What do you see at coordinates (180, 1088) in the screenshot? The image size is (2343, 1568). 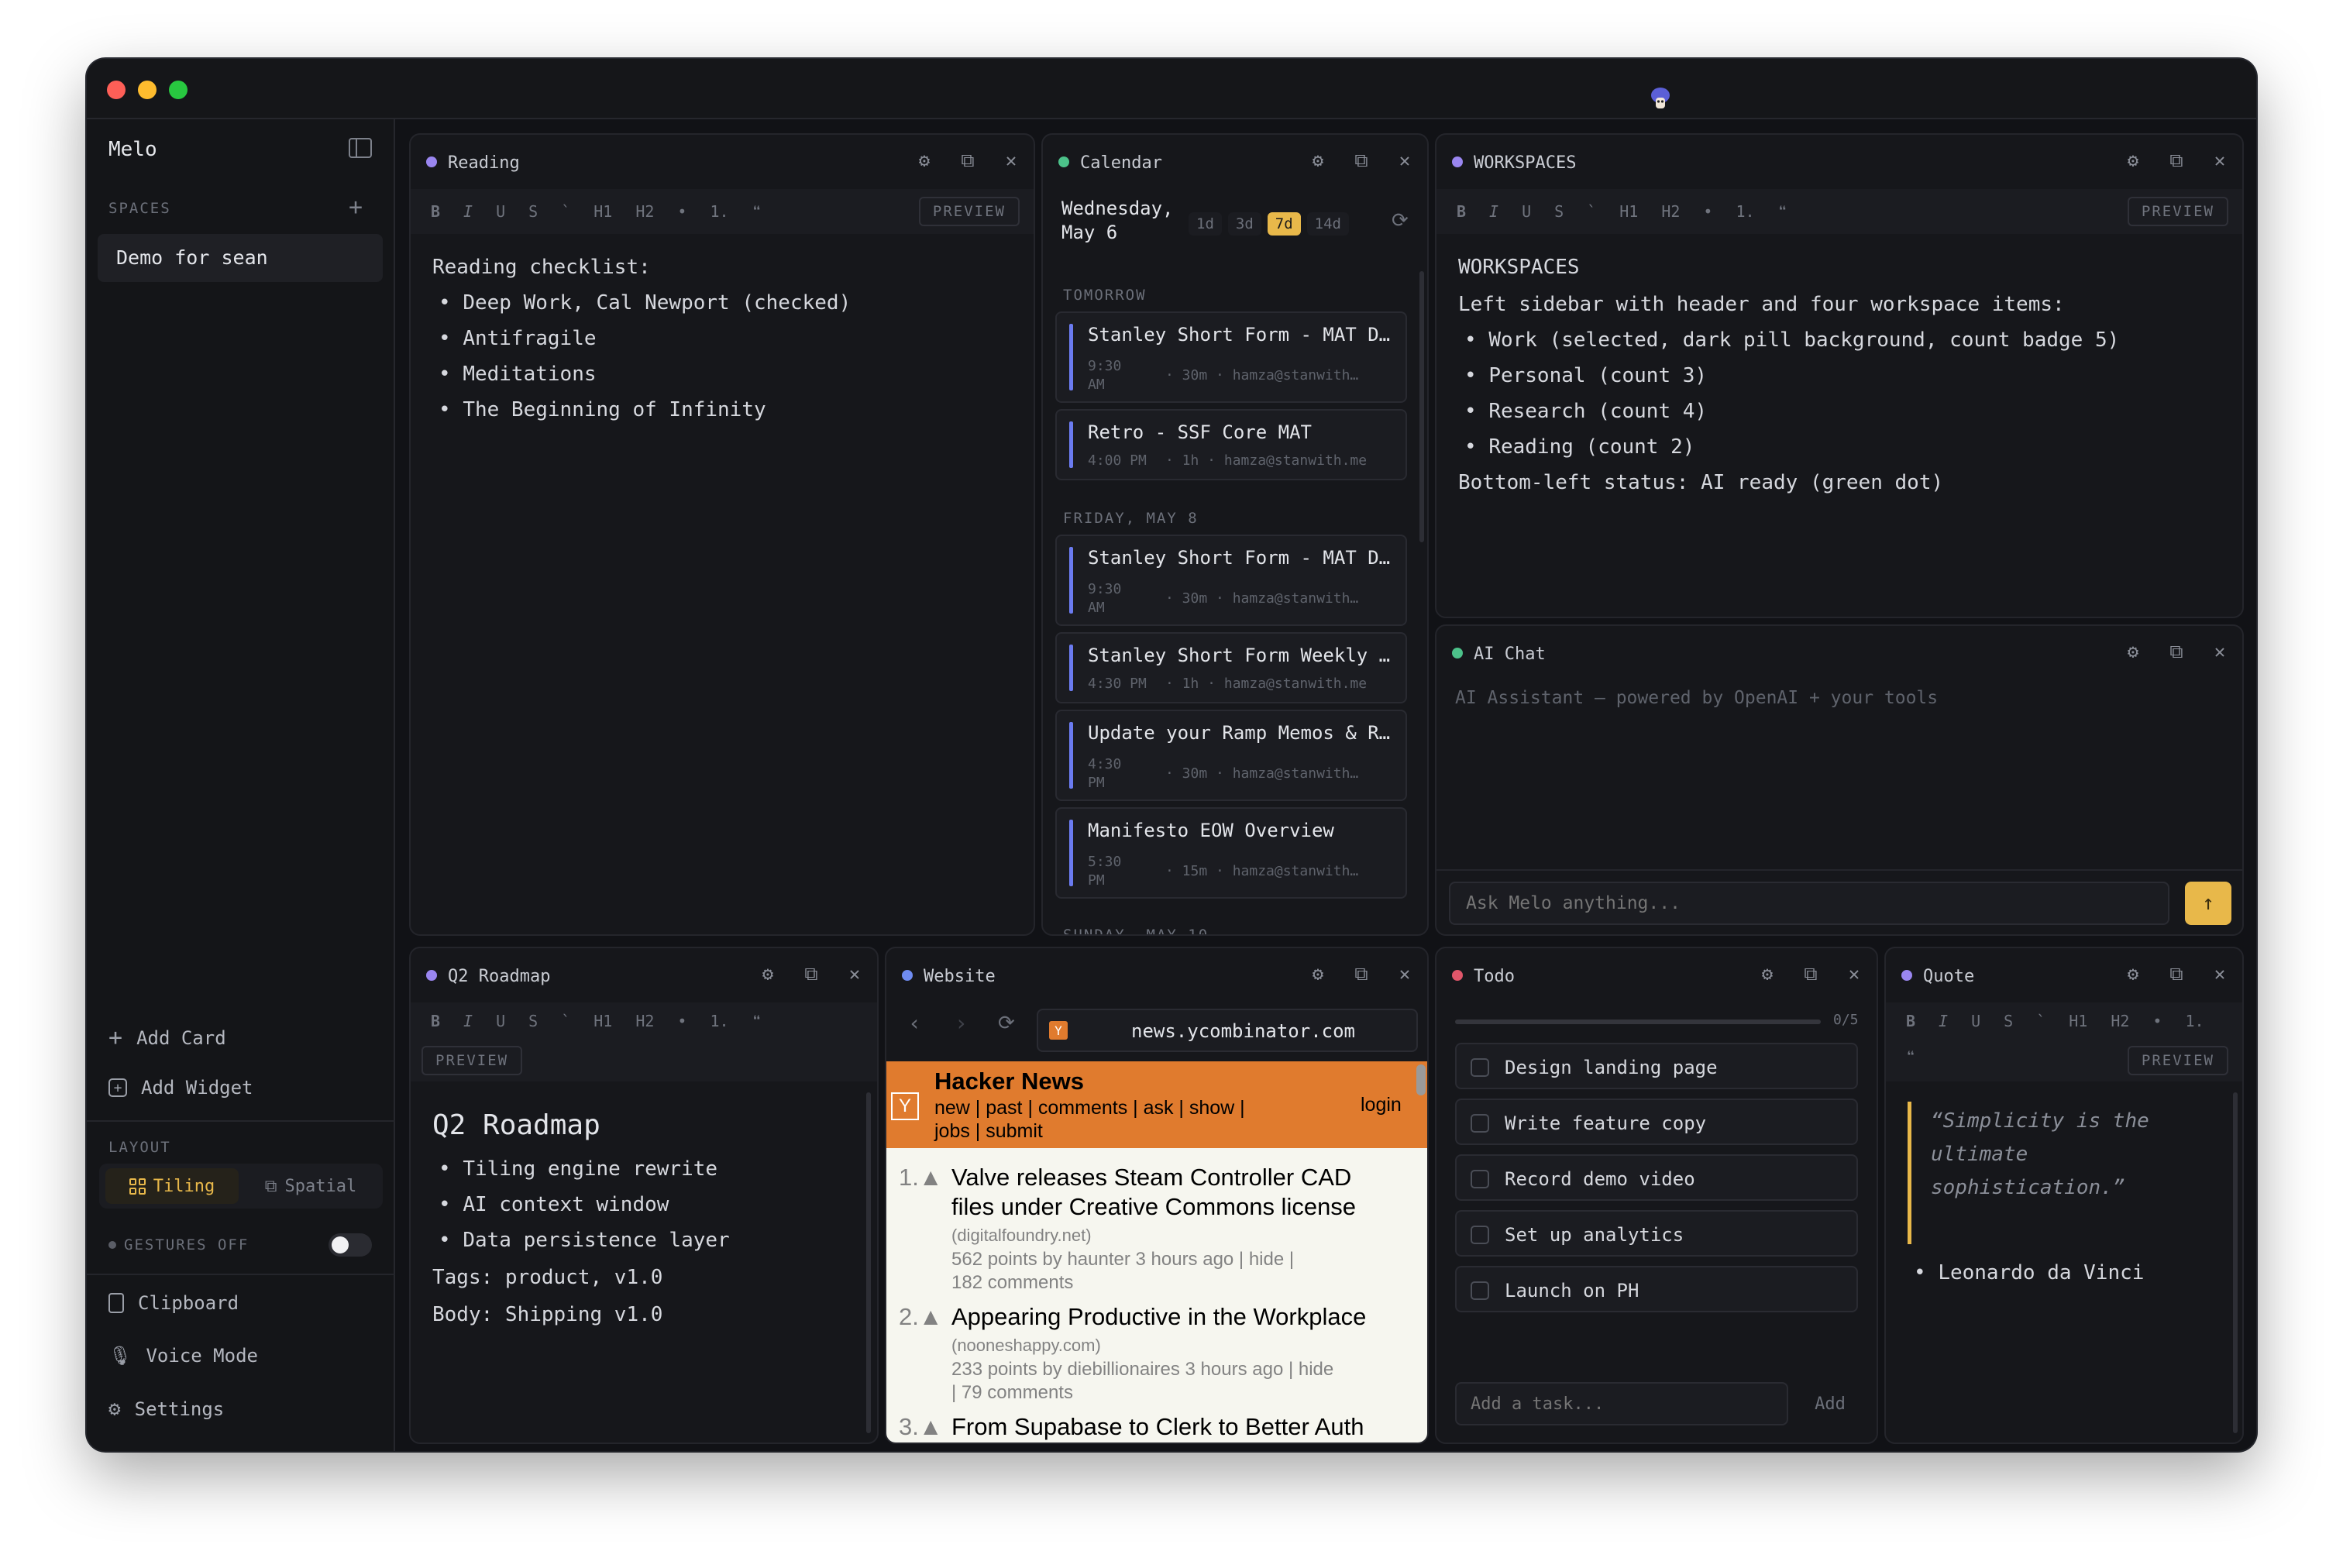 I see `add-widget-button: + Add Widget` at bounding box center [180, 1088].